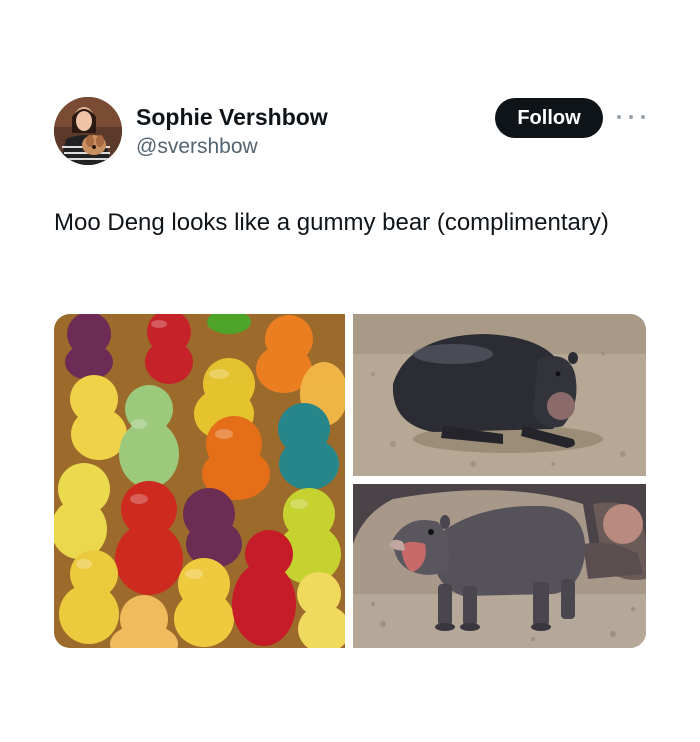 The image size is (700, 742). I want to click on avatar-image, so click(88, 131).